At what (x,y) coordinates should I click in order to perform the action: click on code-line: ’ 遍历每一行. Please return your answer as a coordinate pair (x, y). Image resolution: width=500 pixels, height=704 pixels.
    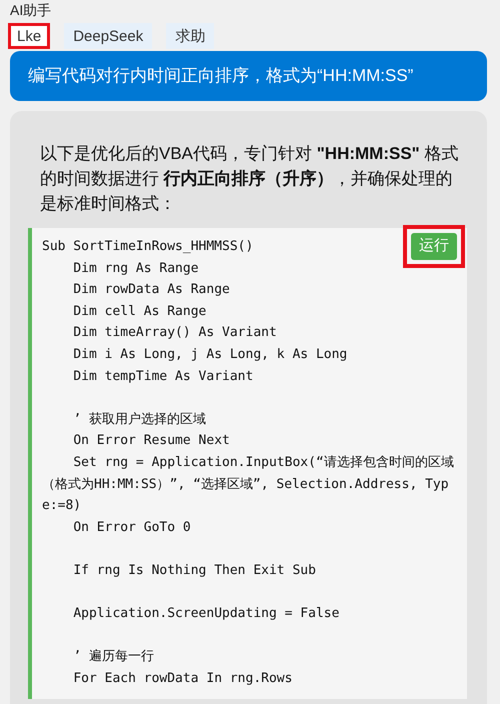
    Looking at the image, I should click on (113, 656).